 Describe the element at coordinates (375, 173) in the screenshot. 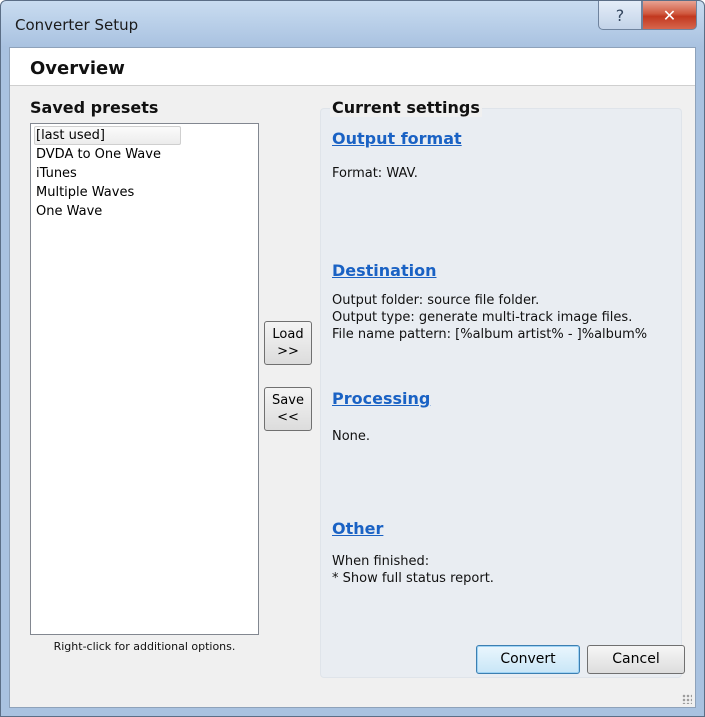

I see `output-format-text: Format: WAV.` at that location.